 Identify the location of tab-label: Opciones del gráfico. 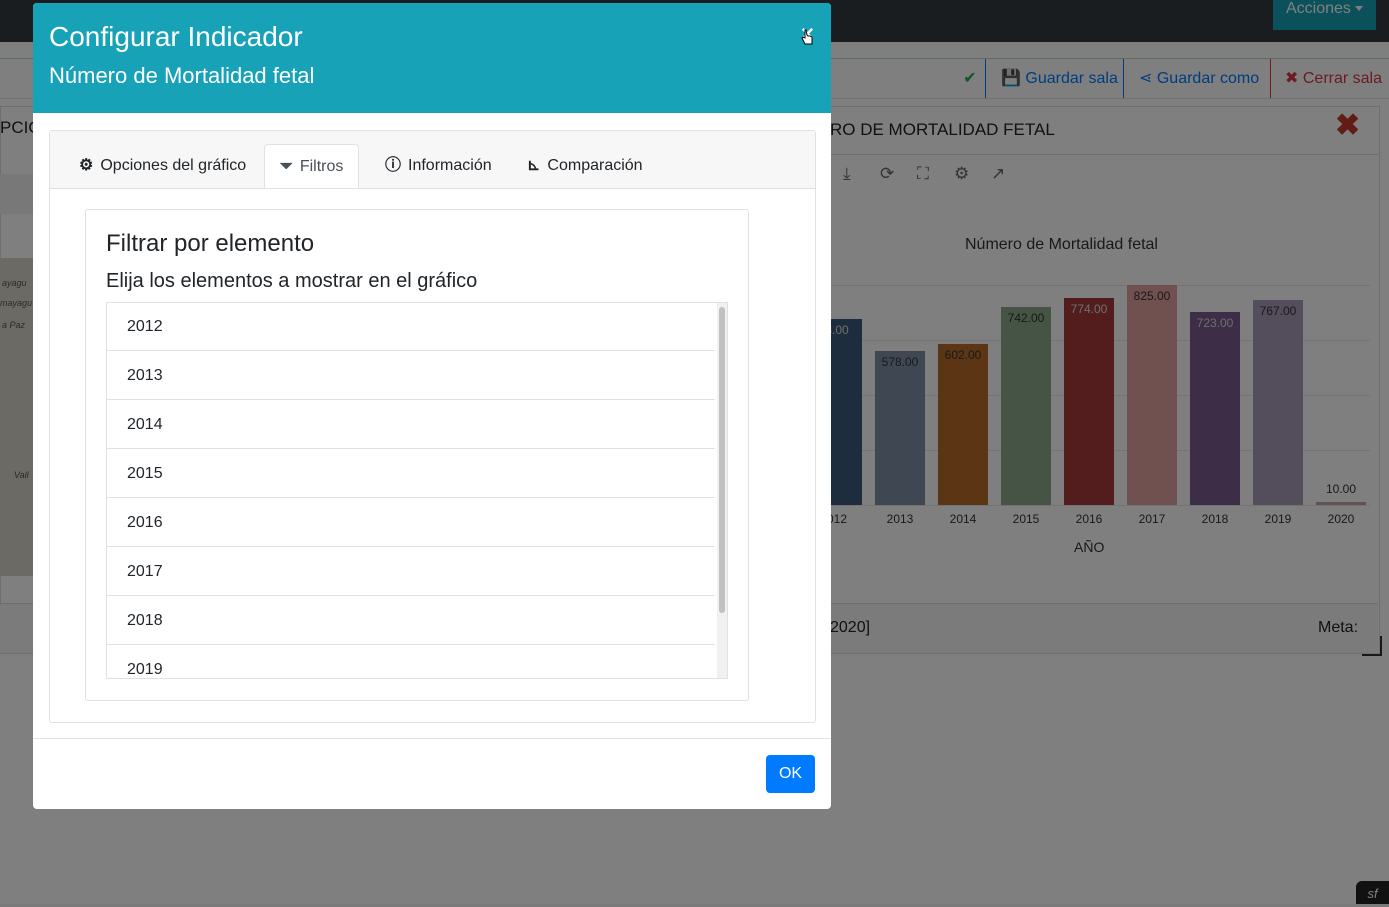
(173, 165).